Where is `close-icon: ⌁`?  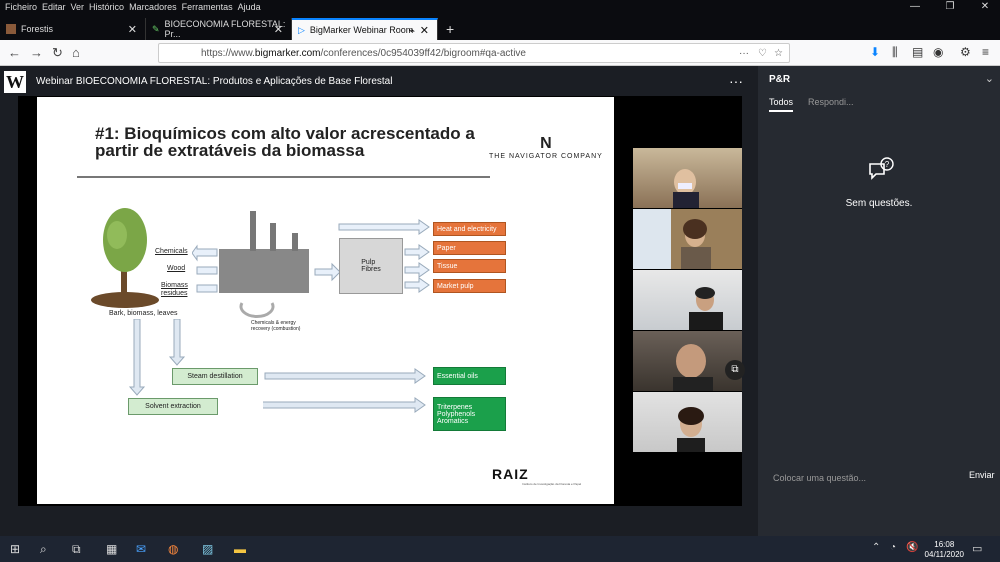
close-icon: ⌁ is located at coordinates (411, 30).